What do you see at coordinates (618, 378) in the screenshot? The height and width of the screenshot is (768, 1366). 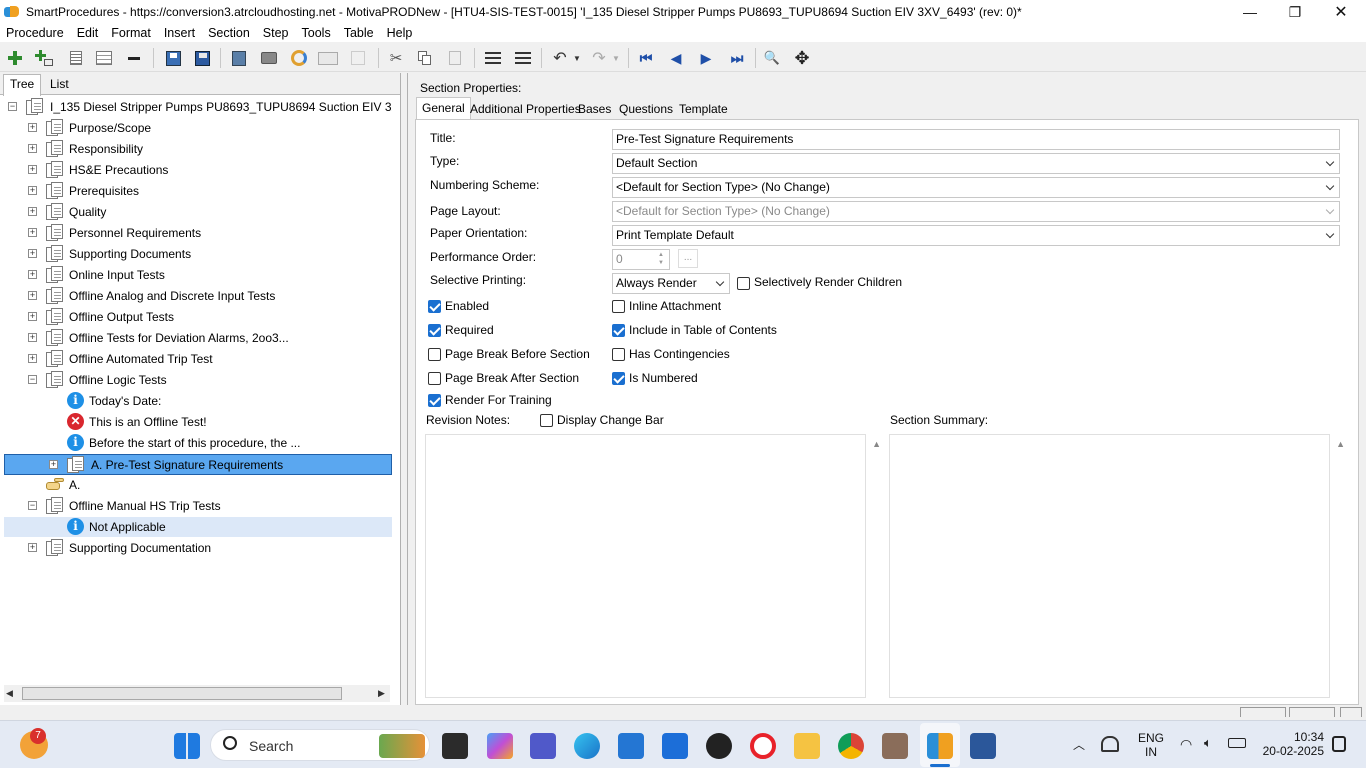 I see `is-numbered-checkbox` at bounding box center [618, 378].